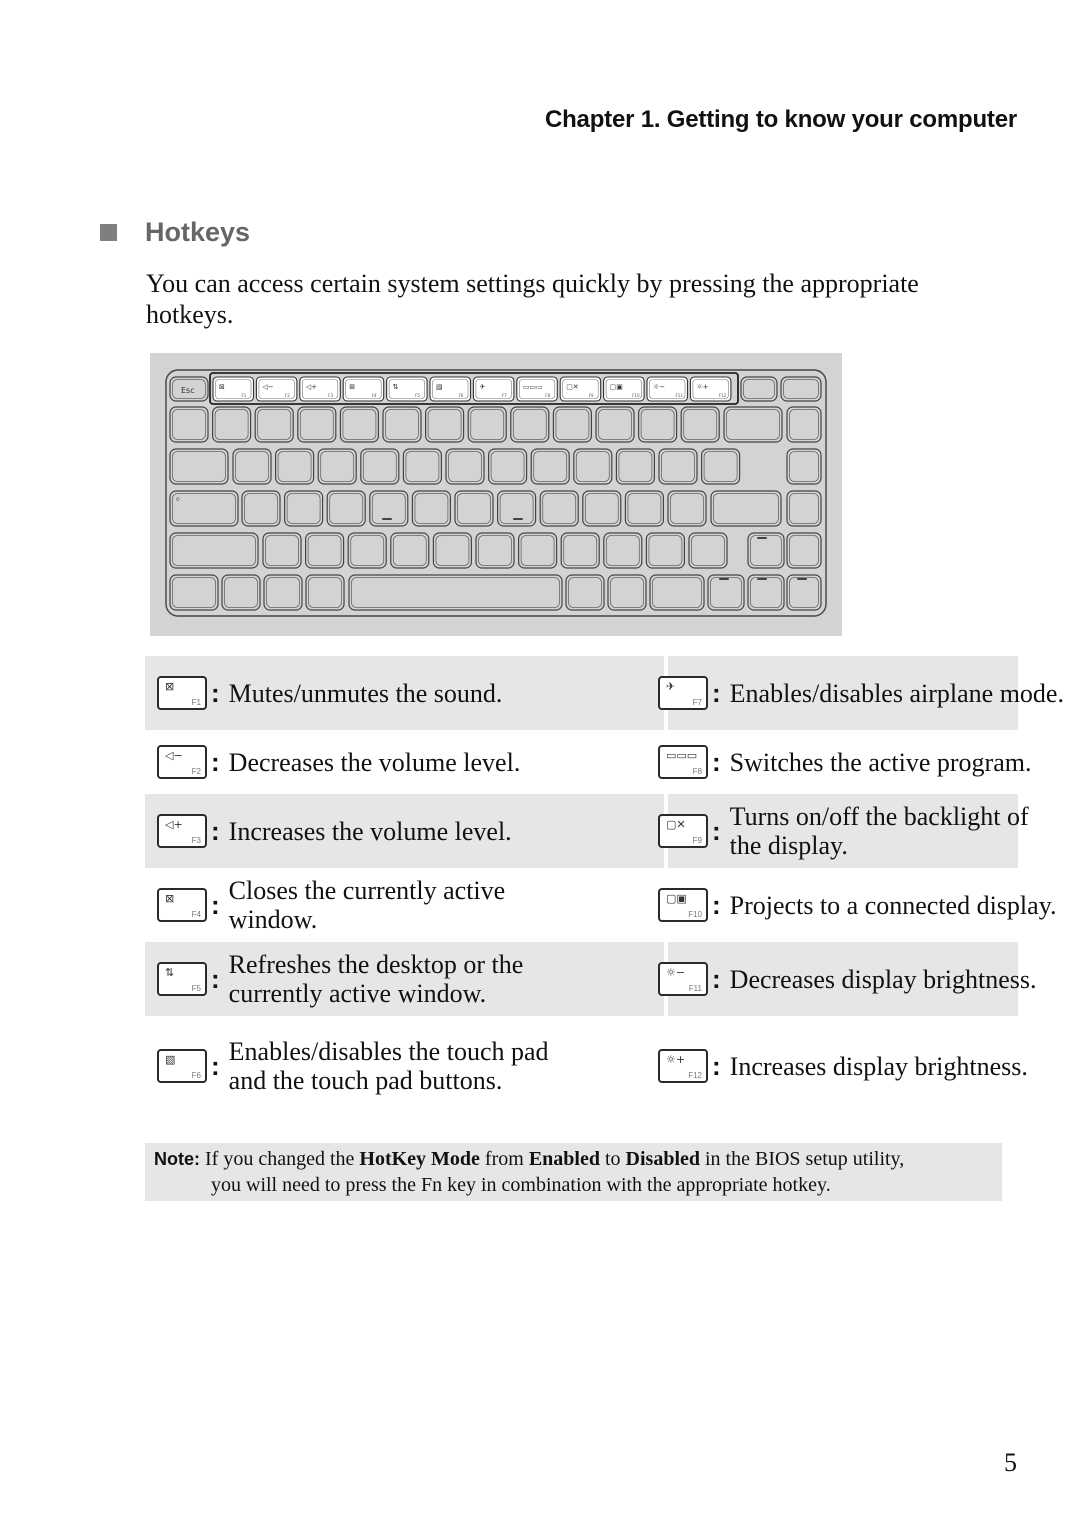  What do you see at coordinates (325, 592) in the screenshot?
I see `key-alt` at bounding box center [325, 592].